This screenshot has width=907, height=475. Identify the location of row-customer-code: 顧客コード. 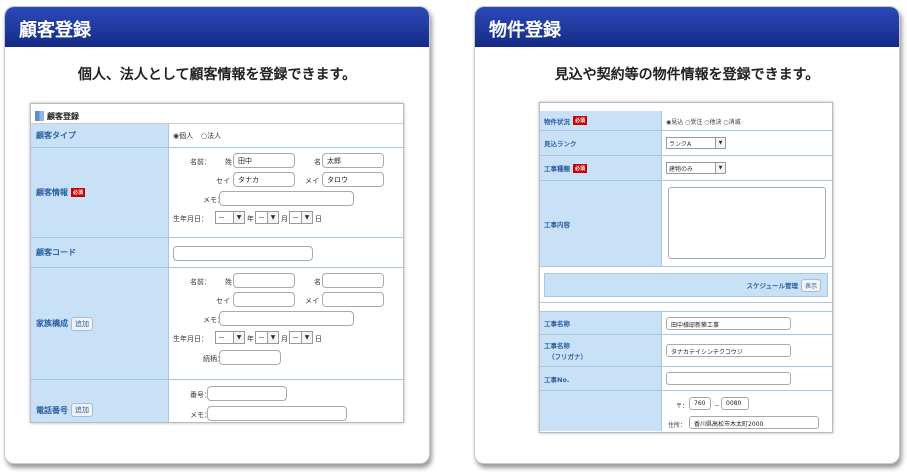
(217, 253).